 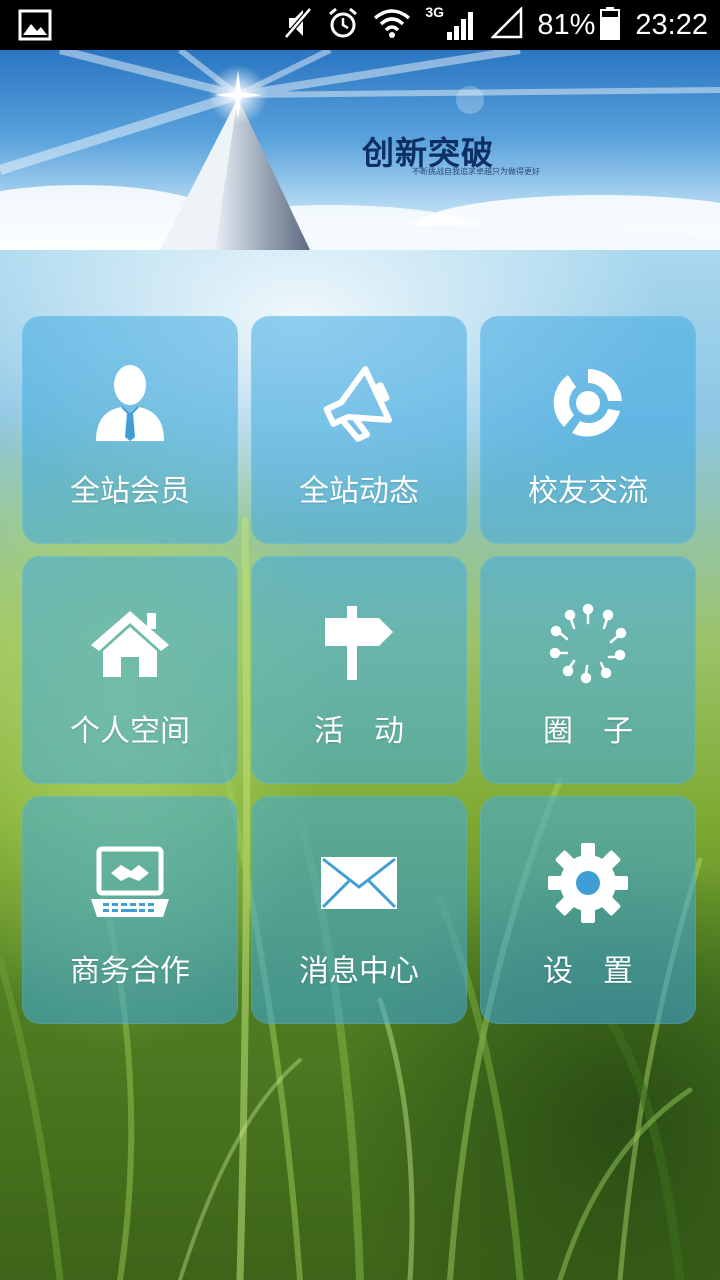 What do you see at coordinates (476, 171) in the screenshot?
I see `banner-subtitle: 不断挑战自我追求卓越只为做得更好` at bounding box center [476, 171].